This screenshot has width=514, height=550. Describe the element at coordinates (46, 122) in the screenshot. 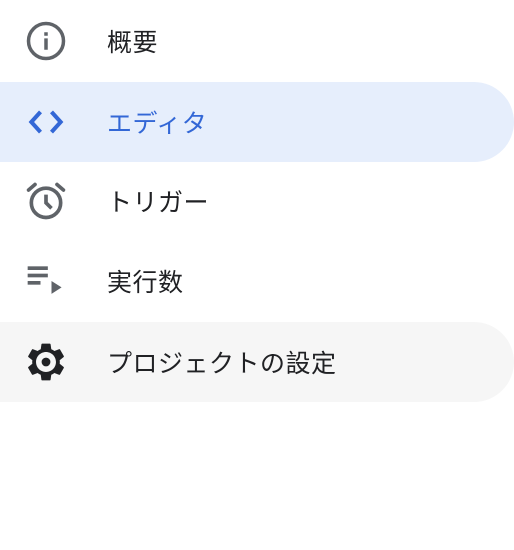

I see `code-icon` at that location.